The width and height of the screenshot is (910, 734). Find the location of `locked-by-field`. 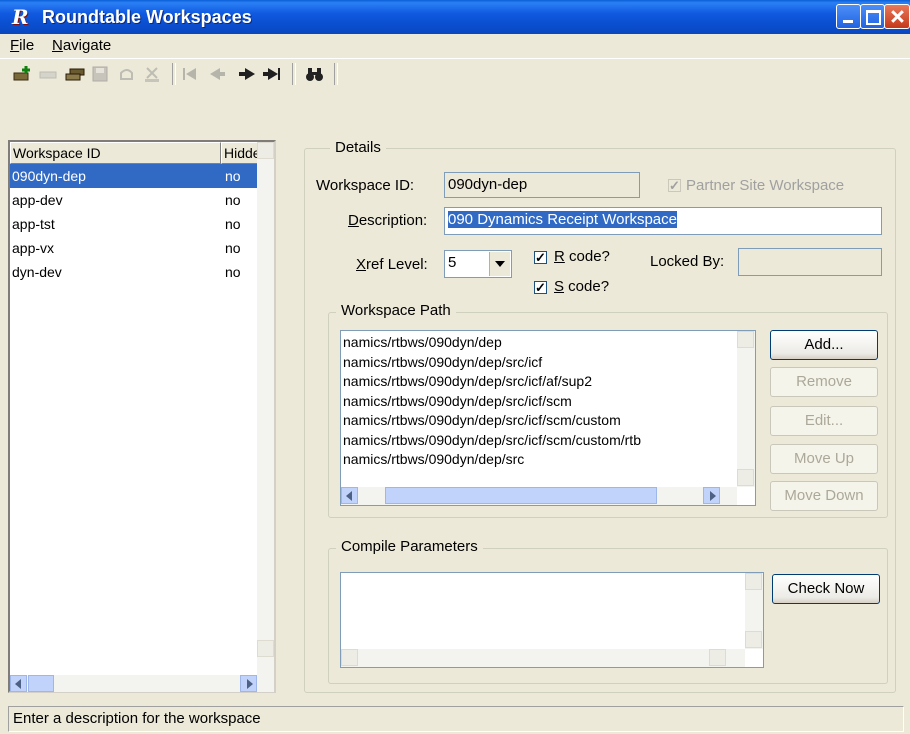

locked-by-field is located at coordinates (810, 262).